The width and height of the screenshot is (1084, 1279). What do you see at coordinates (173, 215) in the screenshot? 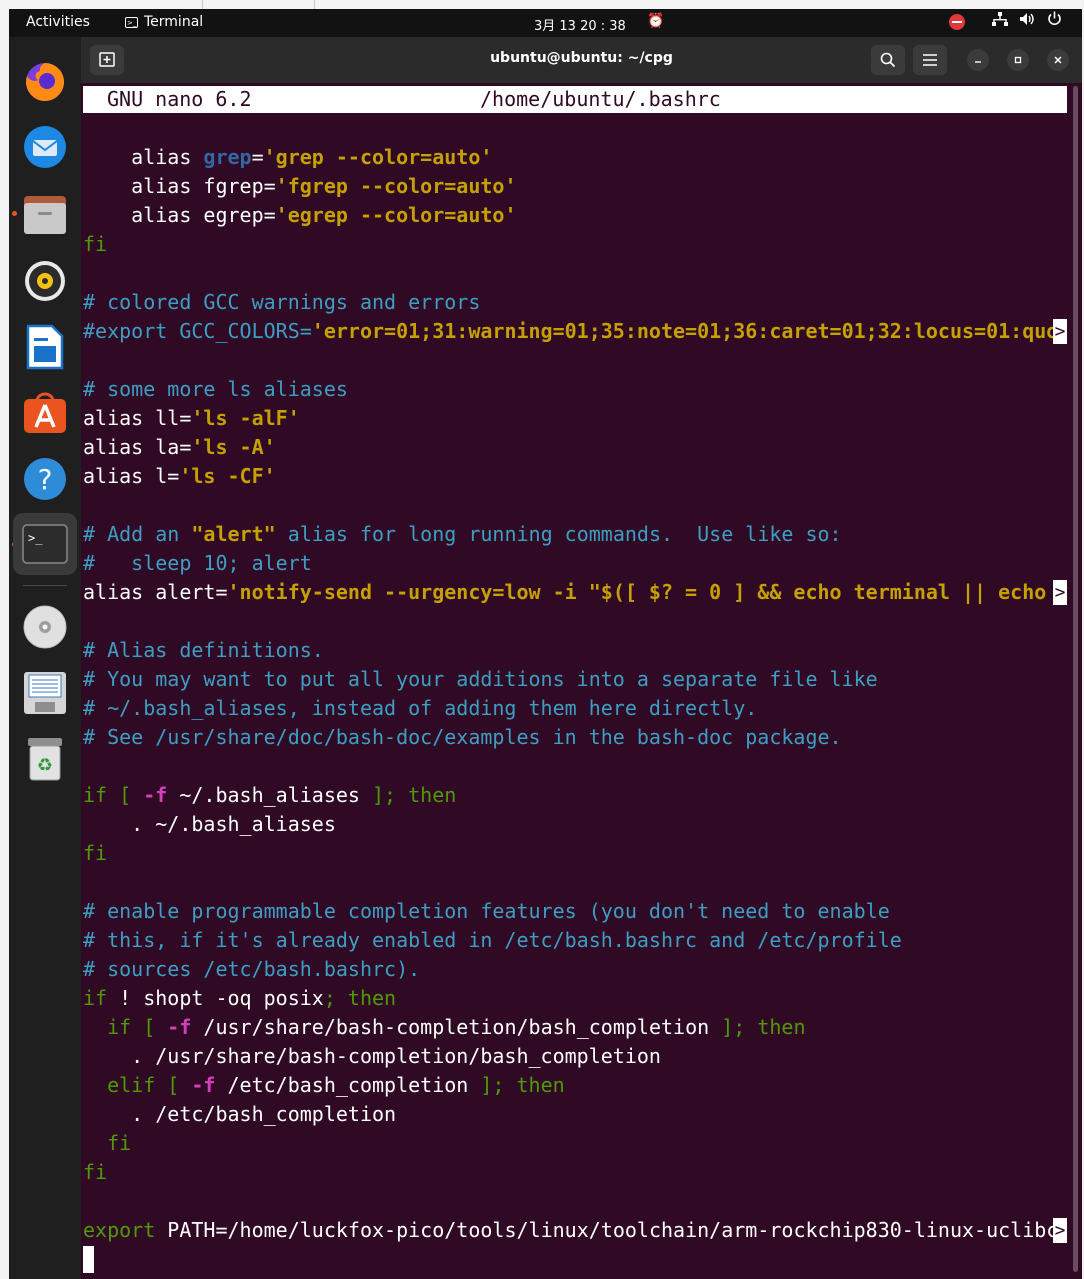
I see `code-token: alias egrep` at bounding box center [173, 215].